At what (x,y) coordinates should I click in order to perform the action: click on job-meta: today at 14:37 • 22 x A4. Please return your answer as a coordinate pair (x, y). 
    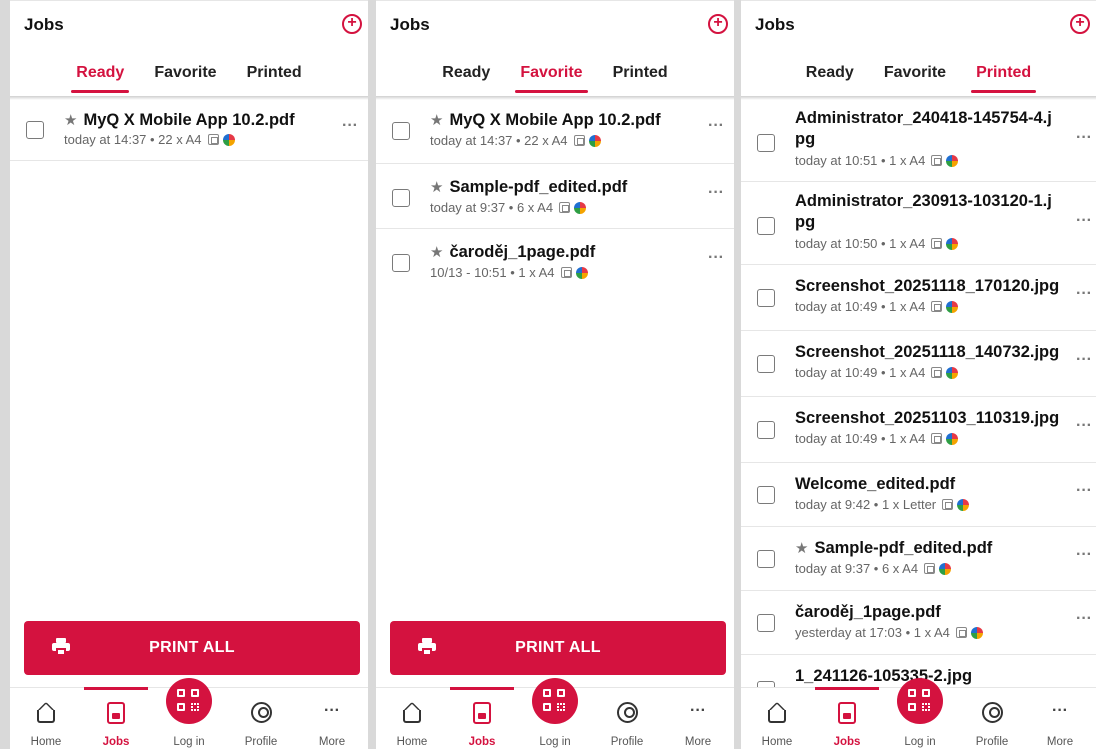
    Looking at the image, I should click on (515, 140).